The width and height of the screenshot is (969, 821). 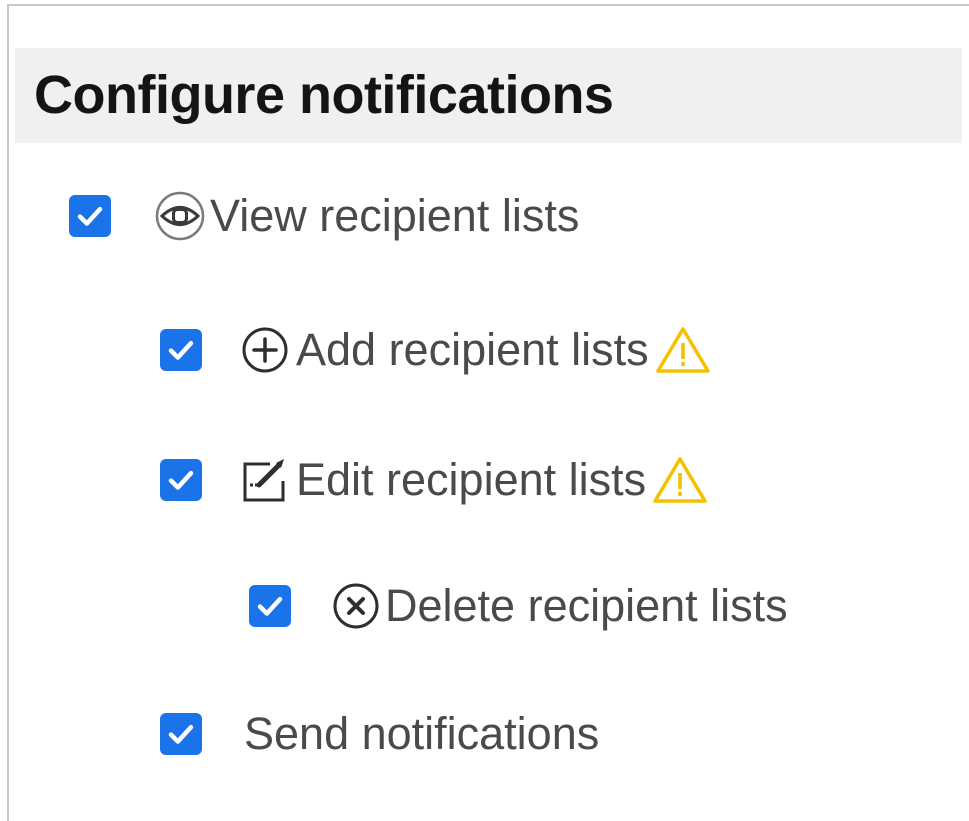 I want to click on permission-row-edit: Edit recipient lists, so click(x=434, y=480).